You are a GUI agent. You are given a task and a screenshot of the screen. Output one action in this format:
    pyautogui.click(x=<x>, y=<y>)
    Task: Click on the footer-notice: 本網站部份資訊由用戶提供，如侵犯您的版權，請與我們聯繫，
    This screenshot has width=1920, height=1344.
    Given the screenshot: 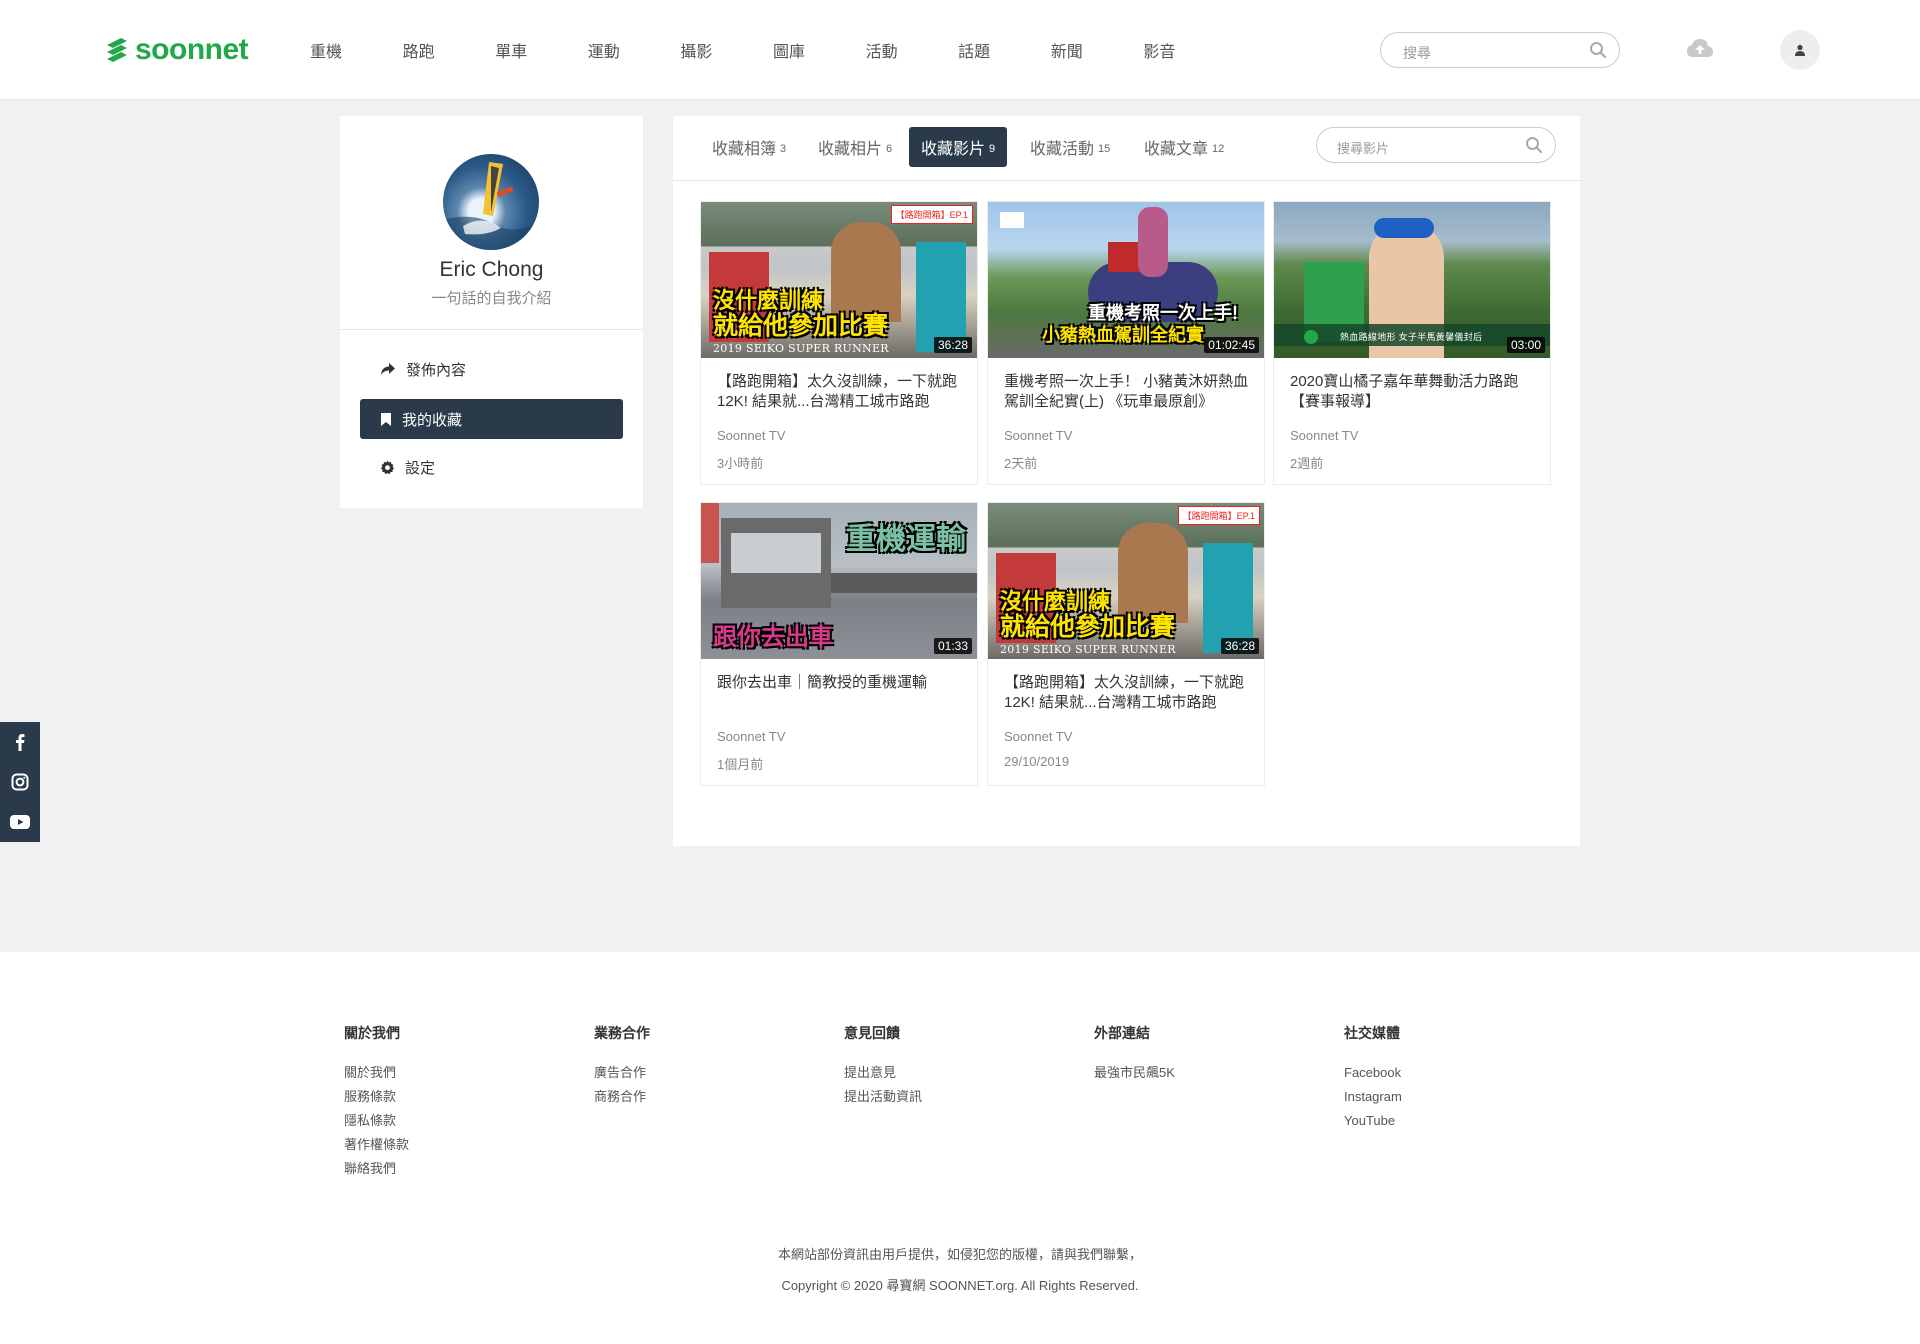 What is the action you would take?
    pyautogui.click(x=959, y=1254)
    